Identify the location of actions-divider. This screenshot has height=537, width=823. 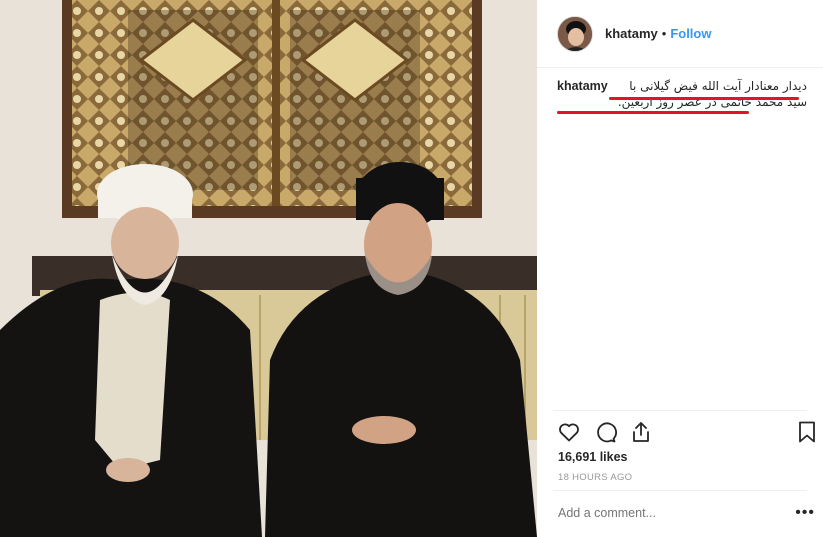
(680, 410).